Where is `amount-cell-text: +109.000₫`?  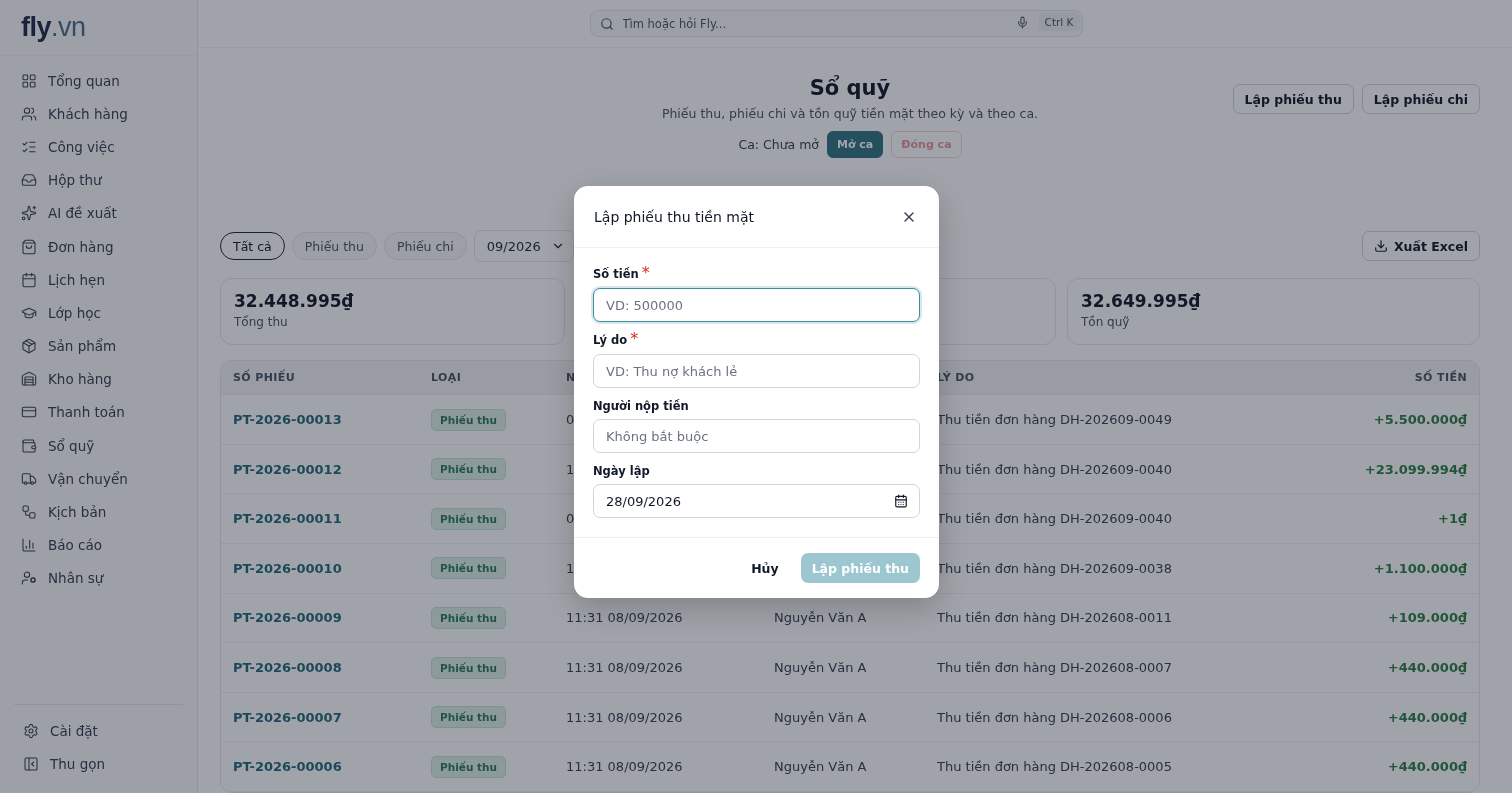
amount-cell-text: +109.000₫ is located at coordinates (1426, 618).